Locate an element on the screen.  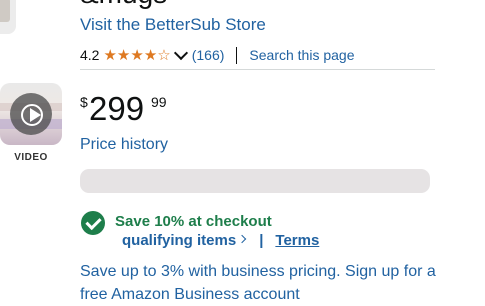
thumbnail-image-part is located at coordinates (5, 11).